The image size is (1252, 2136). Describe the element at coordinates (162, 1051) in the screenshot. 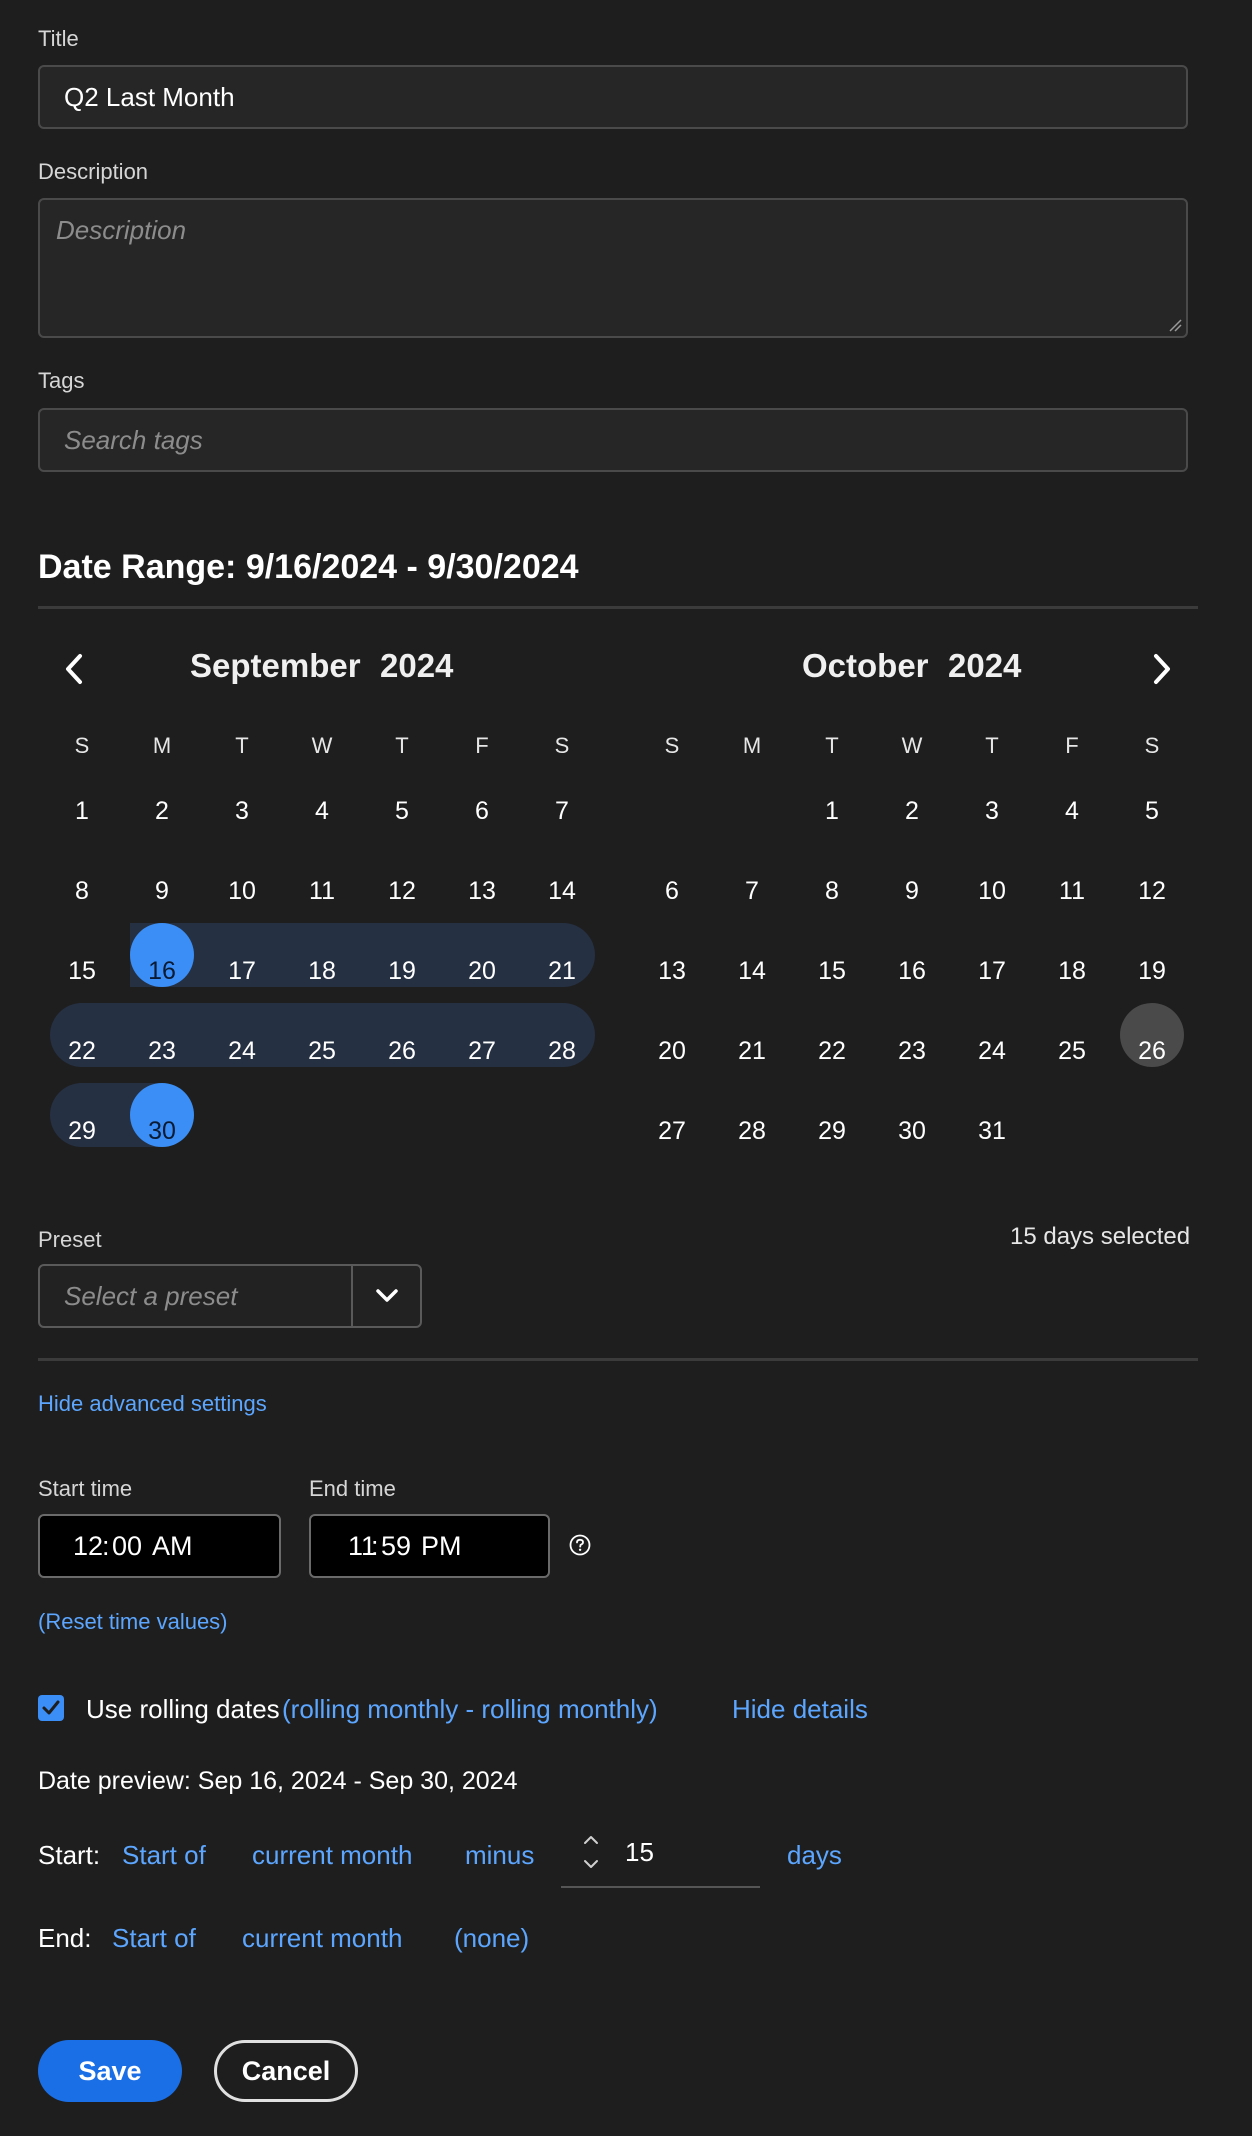

I see `sep-day: 23` at that location.